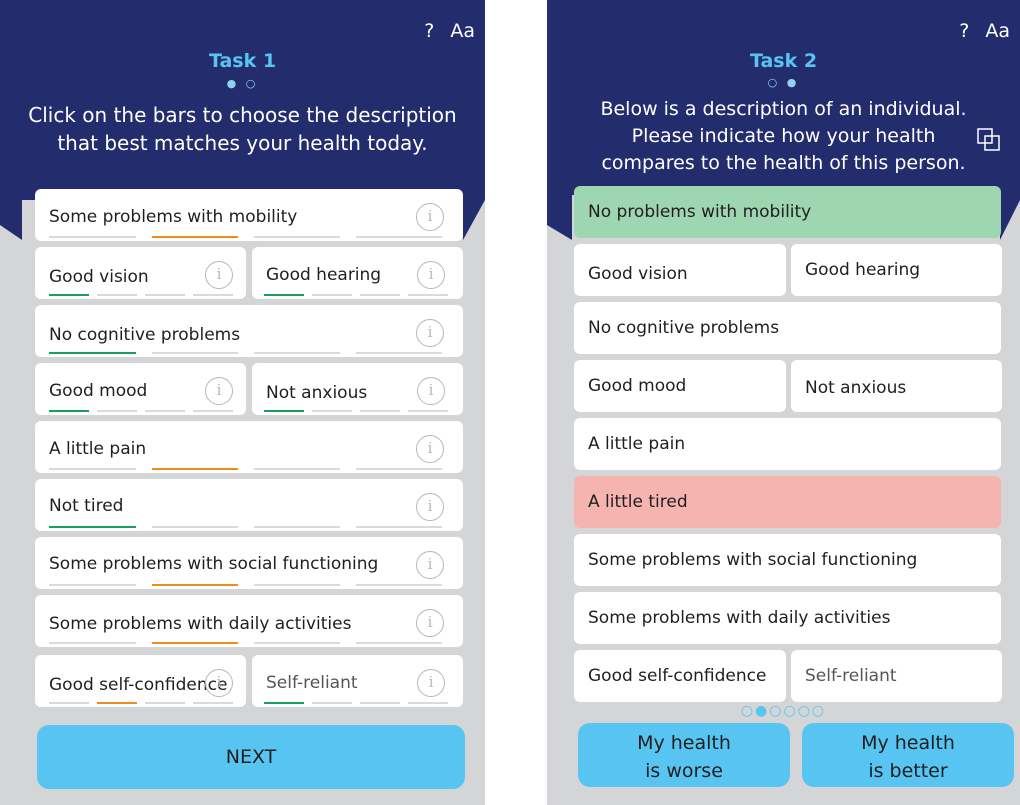 The width and height of the screenshot is (1020, 805). What do you see at coordinates (249, 505) in the screenshot?
I see `item-tired: Not tired i` at bounding box center [249, 505].